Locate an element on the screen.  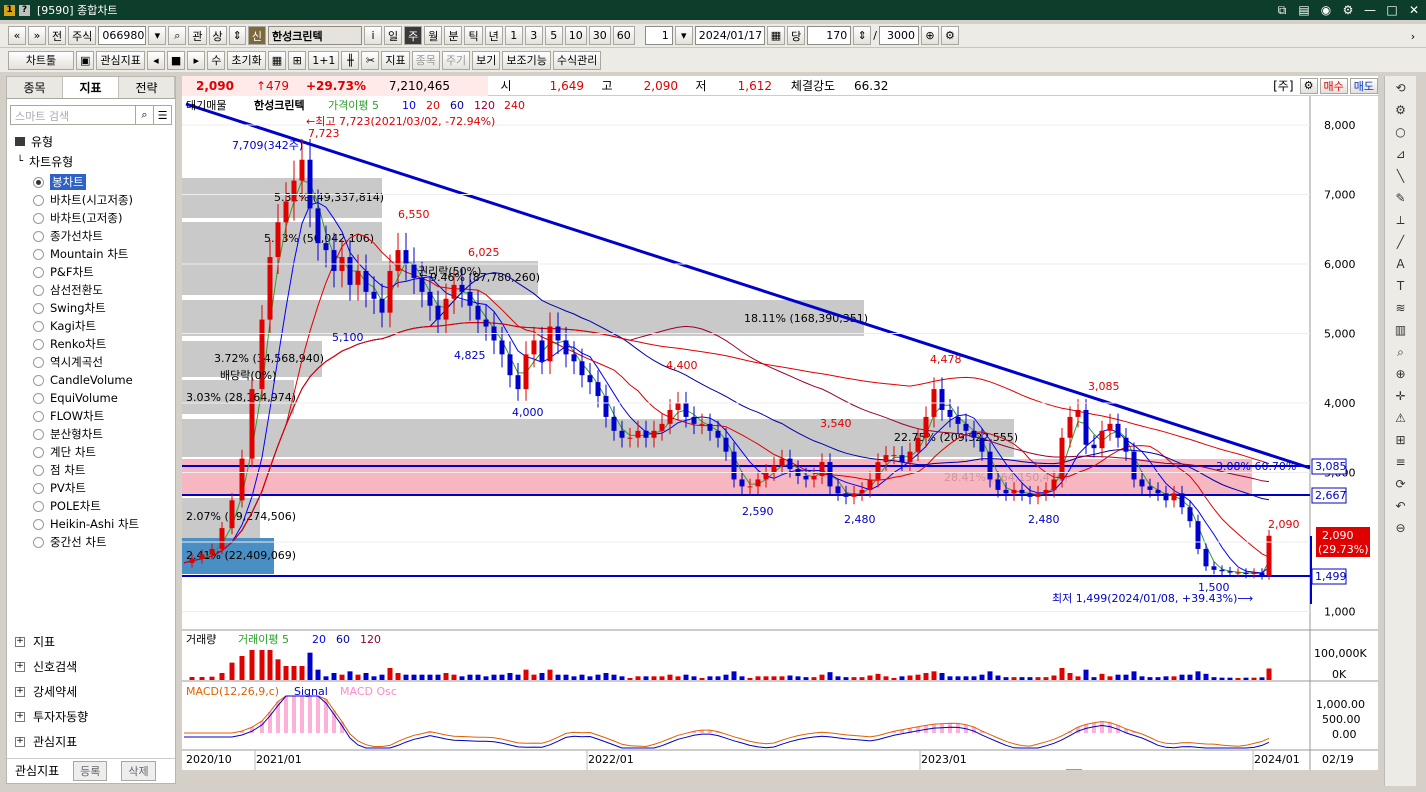
minute-10: 10 is located at coordinates (575, 35).